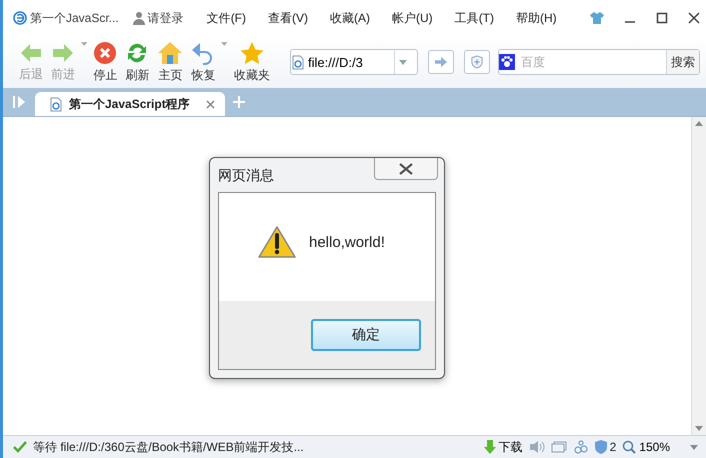 The width and height of the screenshot is (706, 458). I want to click on dialog-close-button, so click(406, 169).